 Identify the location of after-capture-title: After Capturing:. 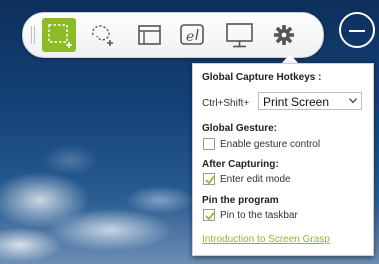
(240, 164).